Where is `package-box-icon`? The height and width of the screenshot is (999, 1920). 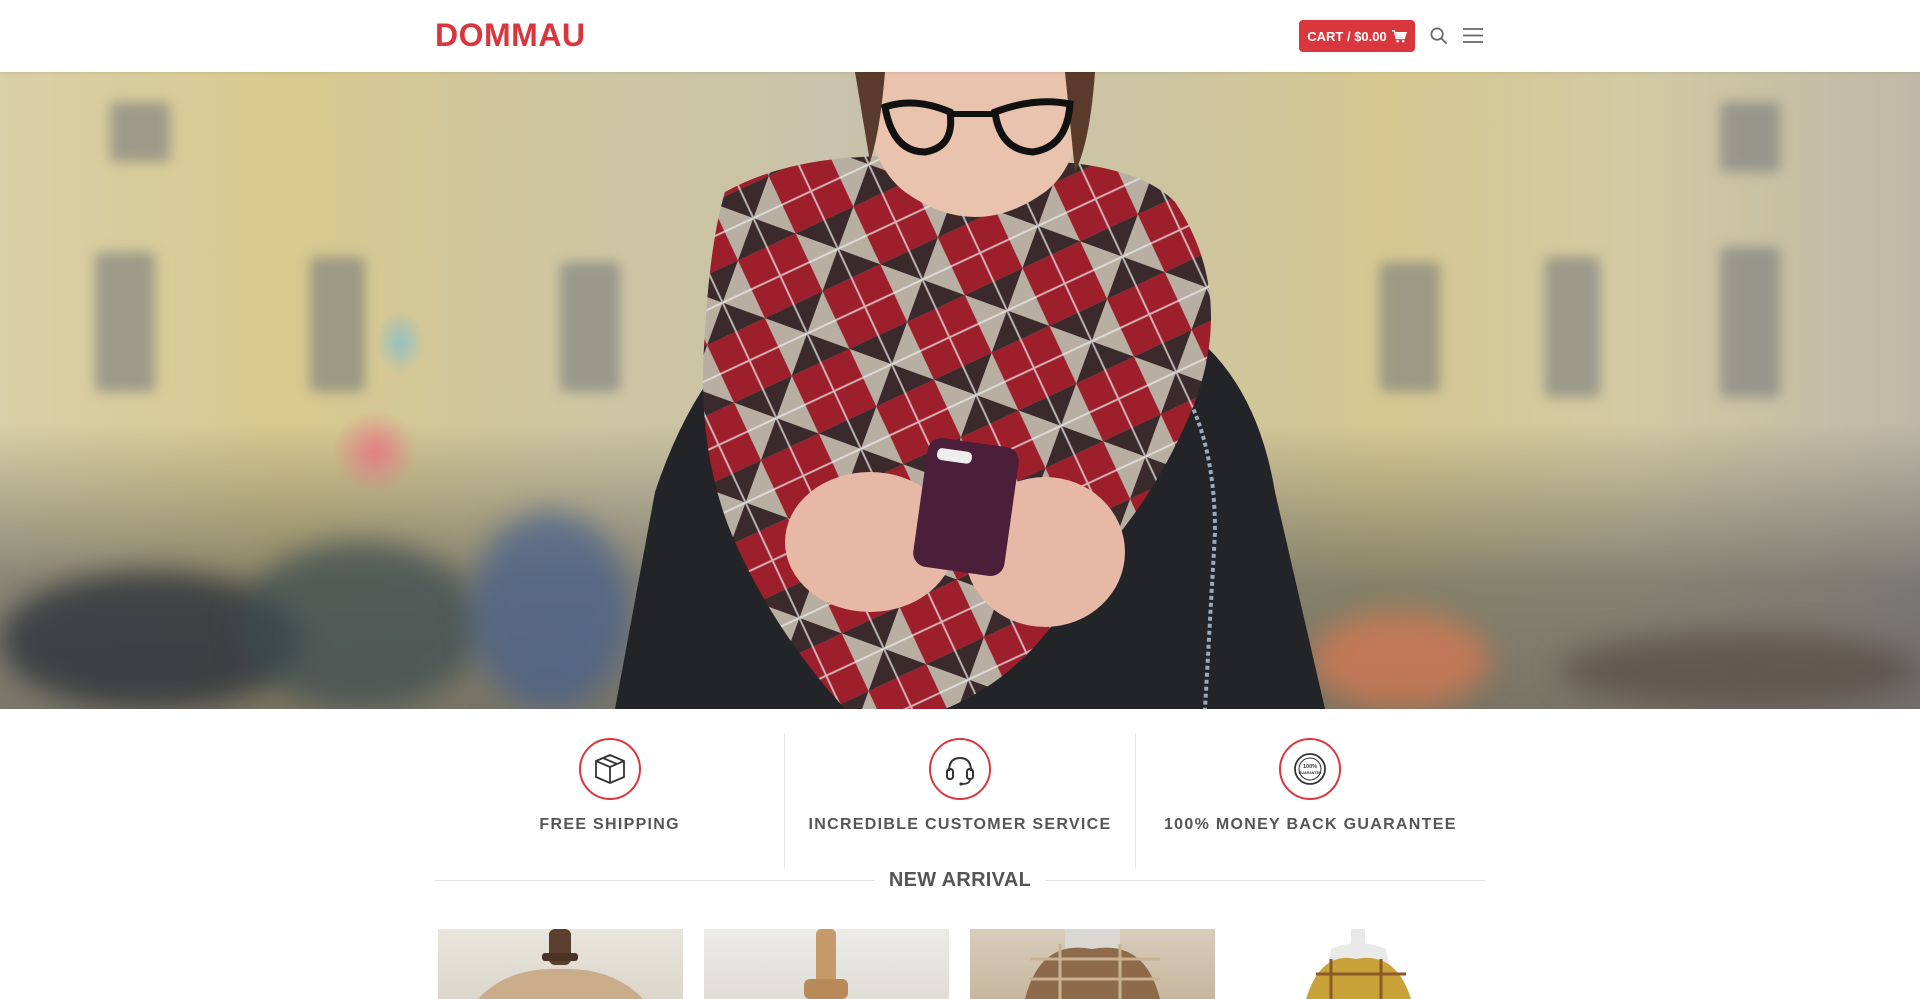
package-box-icon is located at coordinates (609, 769).